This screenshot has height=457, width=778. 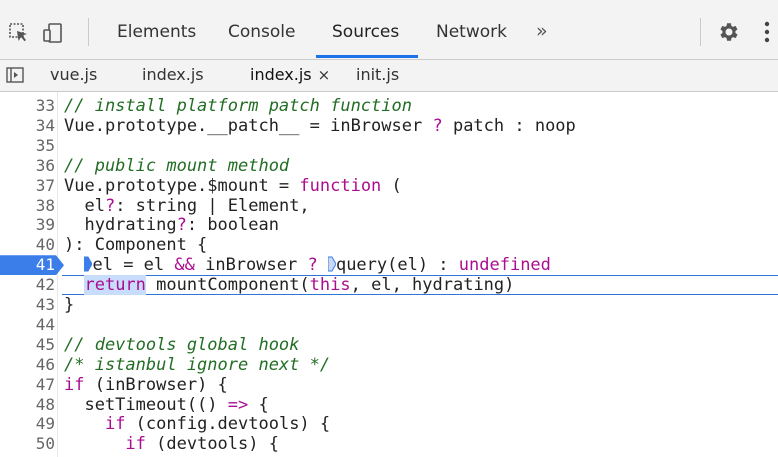 I want to click on code-text: if (inBrowser) {, so click(x=146, y=385).